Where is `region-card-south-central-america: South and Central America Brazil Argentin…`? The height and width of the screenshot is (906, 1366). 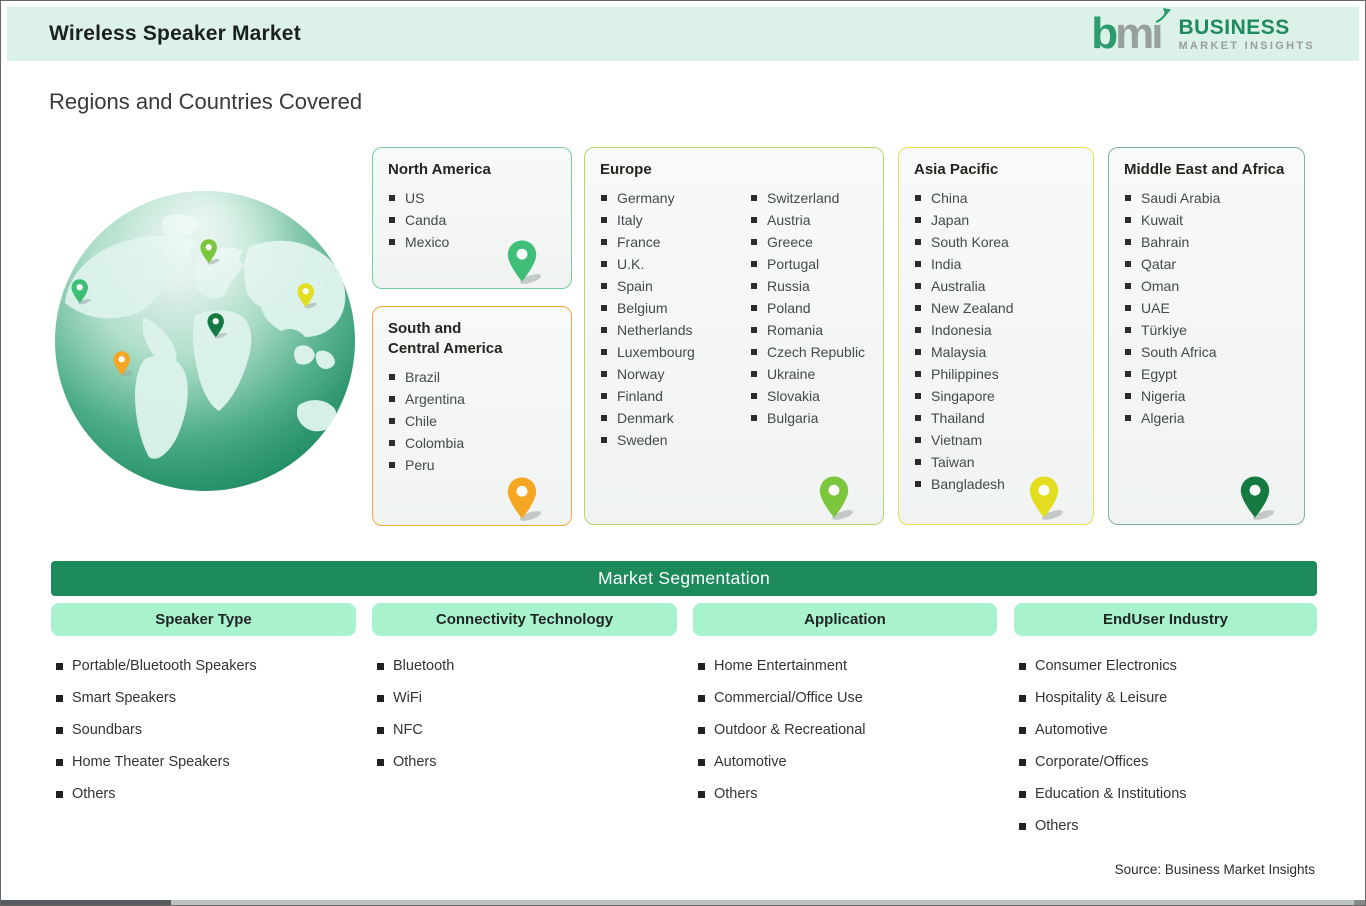 region-card-south-central-america: South and Central America Brazil Argentin… is located at coordinates (472, 416).